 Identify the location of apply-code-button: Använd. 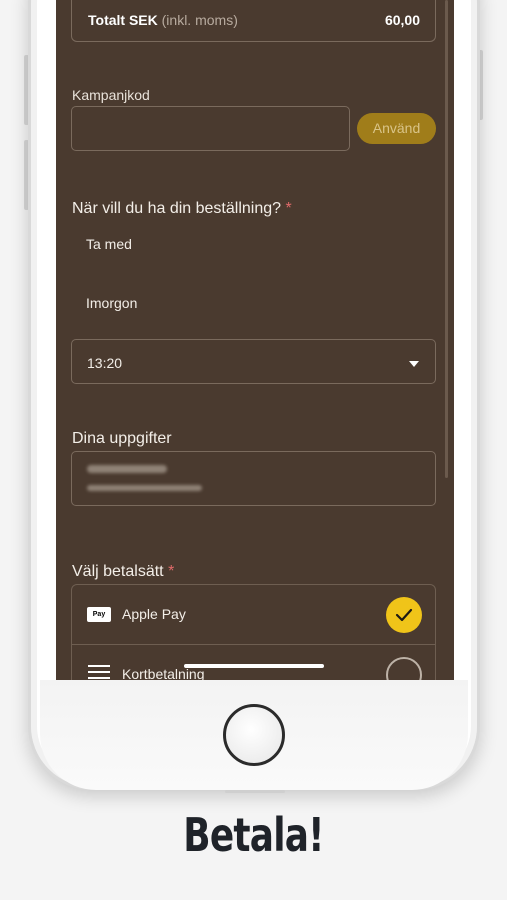
(396, 128).